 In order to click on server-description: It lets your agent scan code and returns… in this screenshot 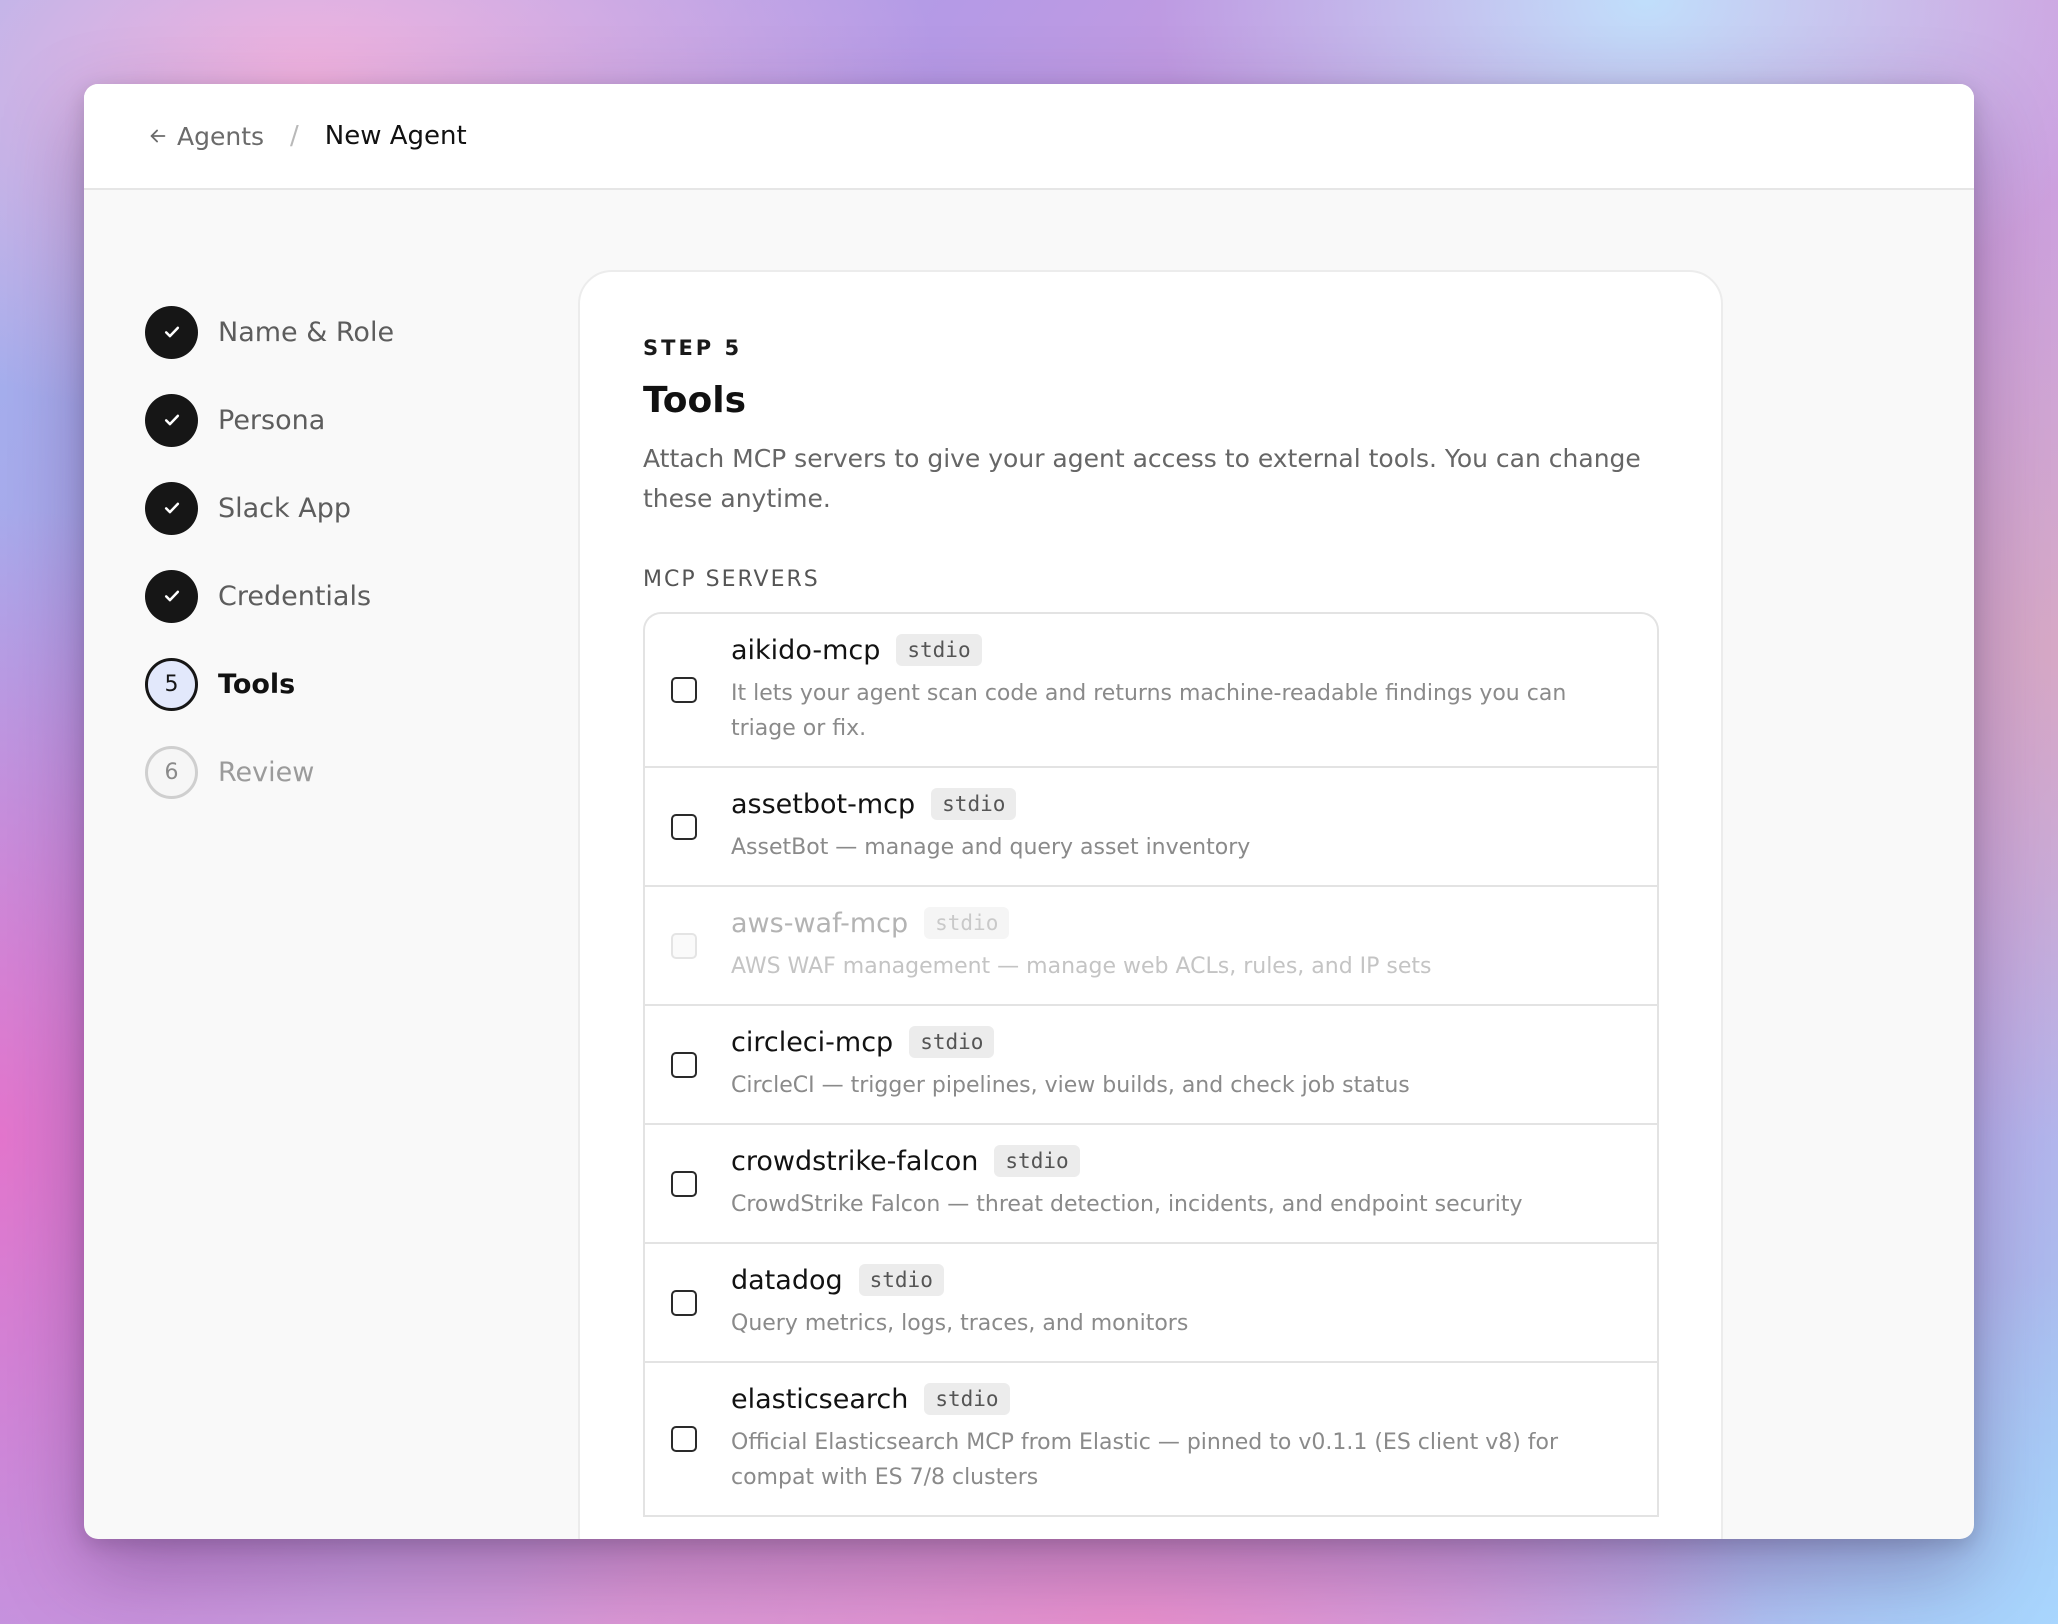, I will do `click(1149, 711)`.